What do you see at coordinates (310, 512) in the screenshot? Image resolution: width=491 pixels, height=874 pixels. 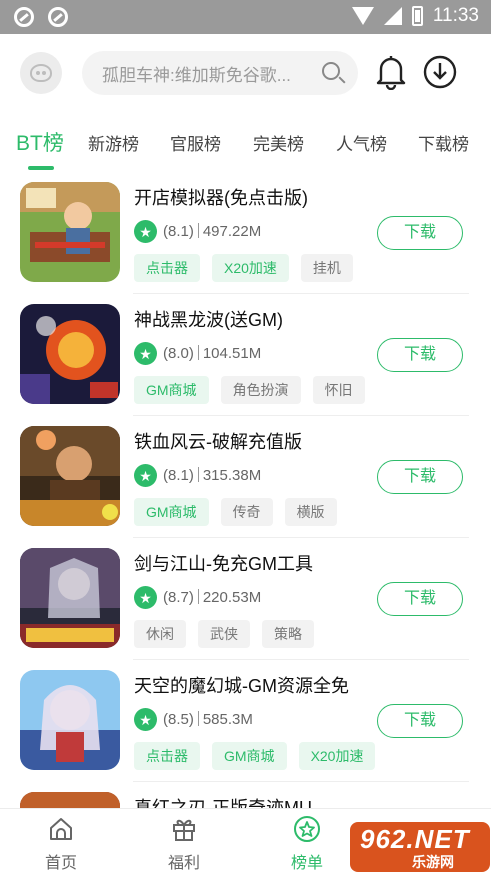 I see `tag: 横版` at bounding box center [310, 512].